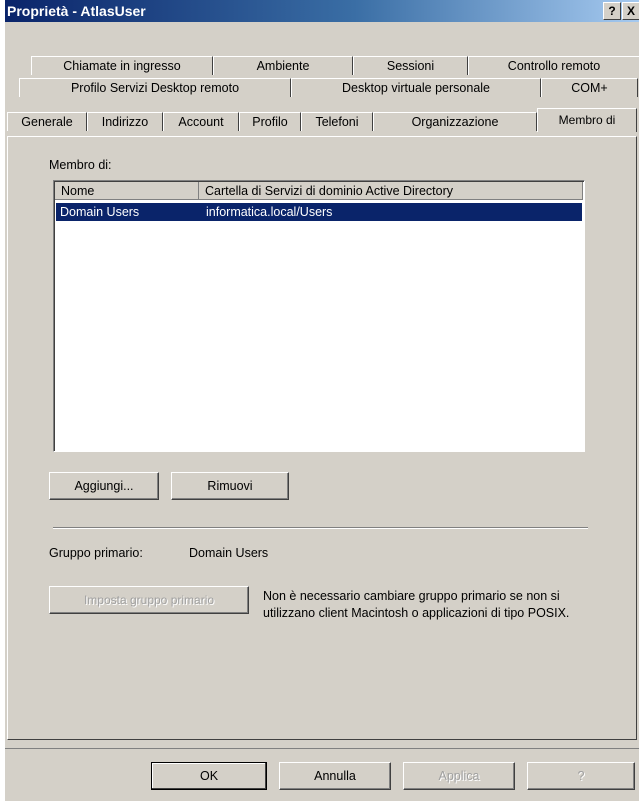 This screenshot has width=639, height=801. I want to click on tab-organizzazione: Organizzazione, so click(455, 121).